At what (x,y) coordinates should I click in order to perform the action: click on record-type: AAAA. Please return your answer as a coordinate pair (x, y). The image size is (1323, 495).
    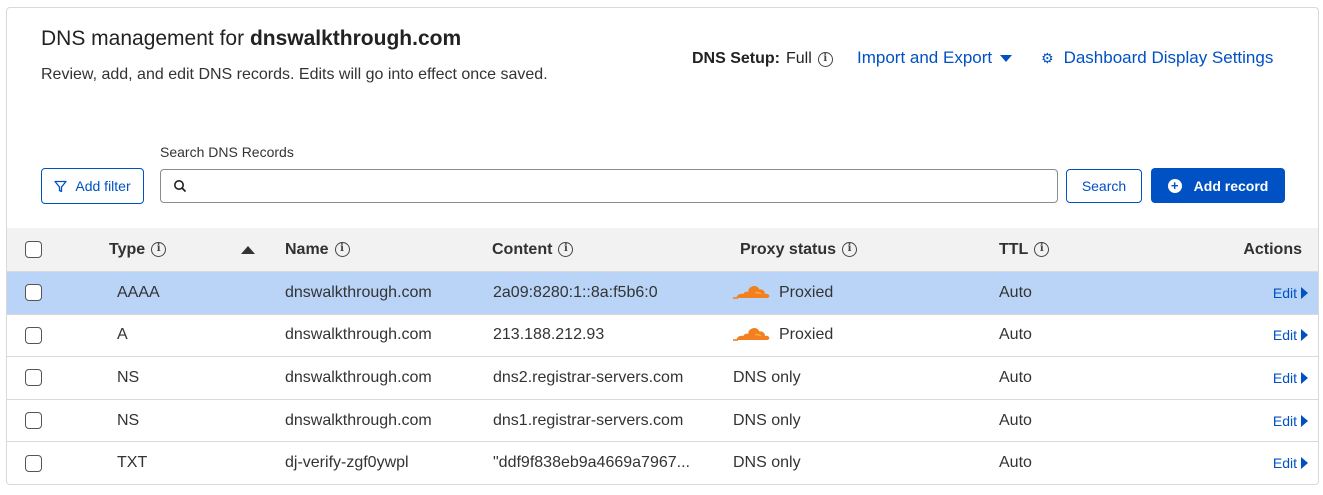
    Looking at the image, I should click on (138, 292).